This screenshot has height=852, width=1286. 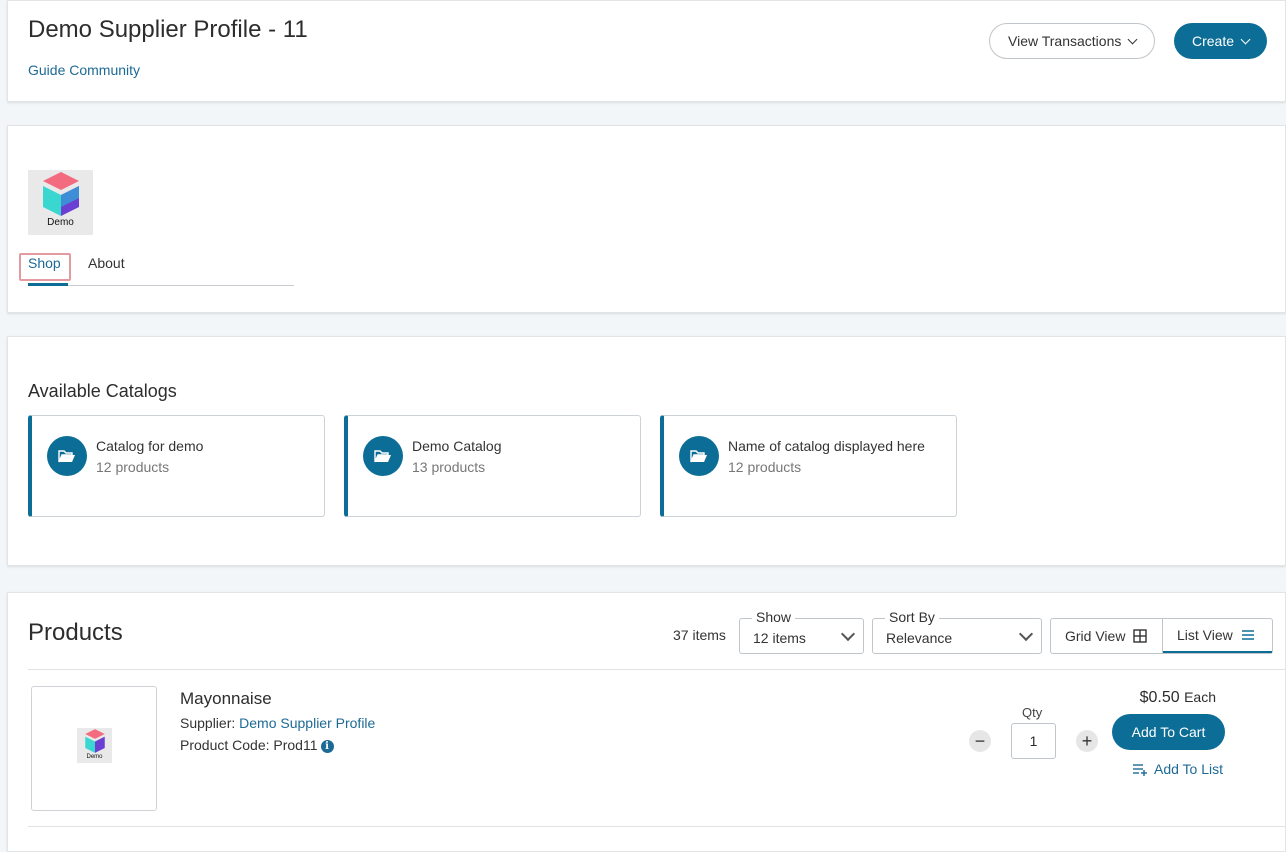 I want to click on qty-label: Qty, so click(x=1032, y=712).